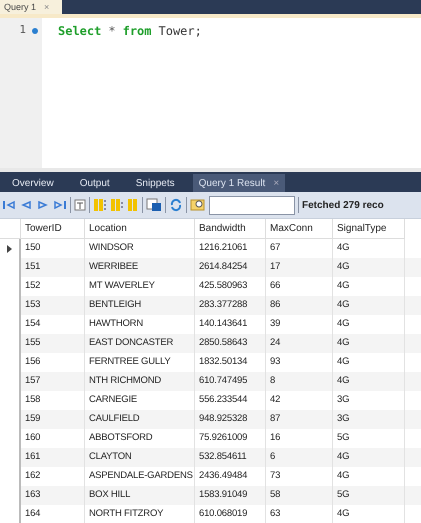 The image size is (421, 523). I want to click on previous-icon, so click(26, 205).